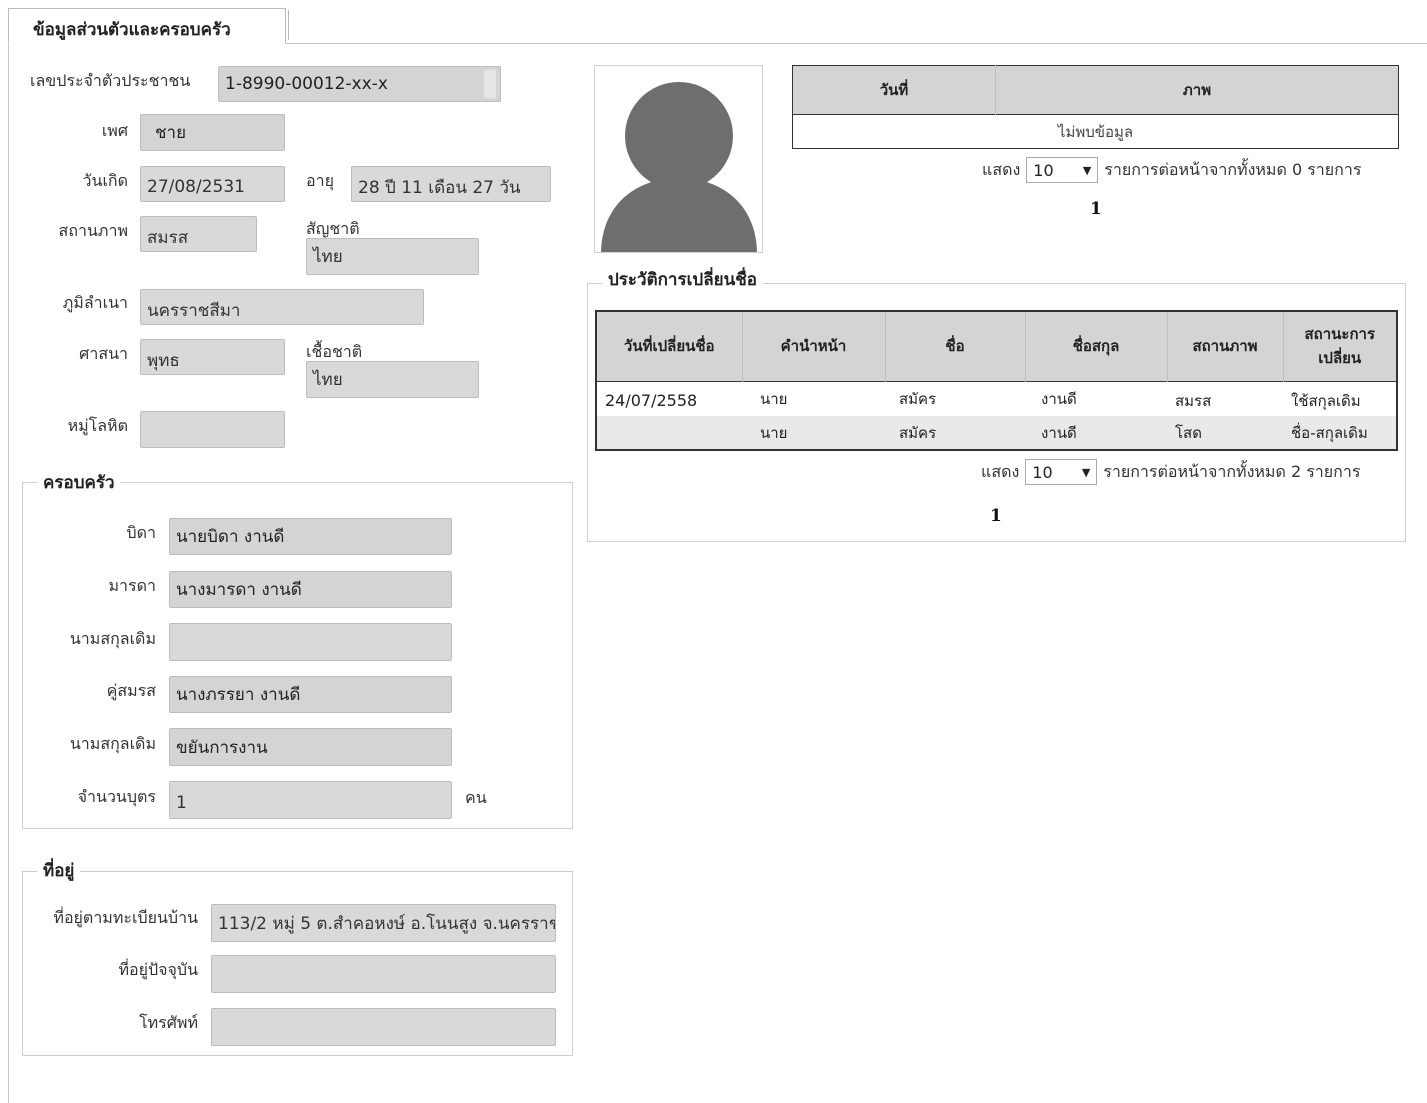 The width and height of the screenshot is (1427, 1103). I want to click on birth-value: 27/08/2531, so click(196, 187).